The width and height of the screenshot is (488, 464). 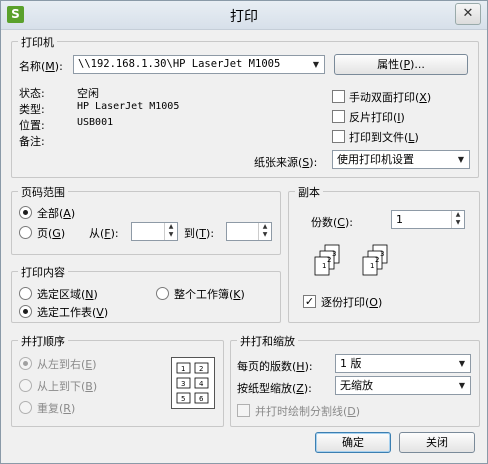 What do you see at coordinates (275, 366) in the screenshot?
I see `per-page-label: 每页的版数(H):` at bounding box center [275, 366].